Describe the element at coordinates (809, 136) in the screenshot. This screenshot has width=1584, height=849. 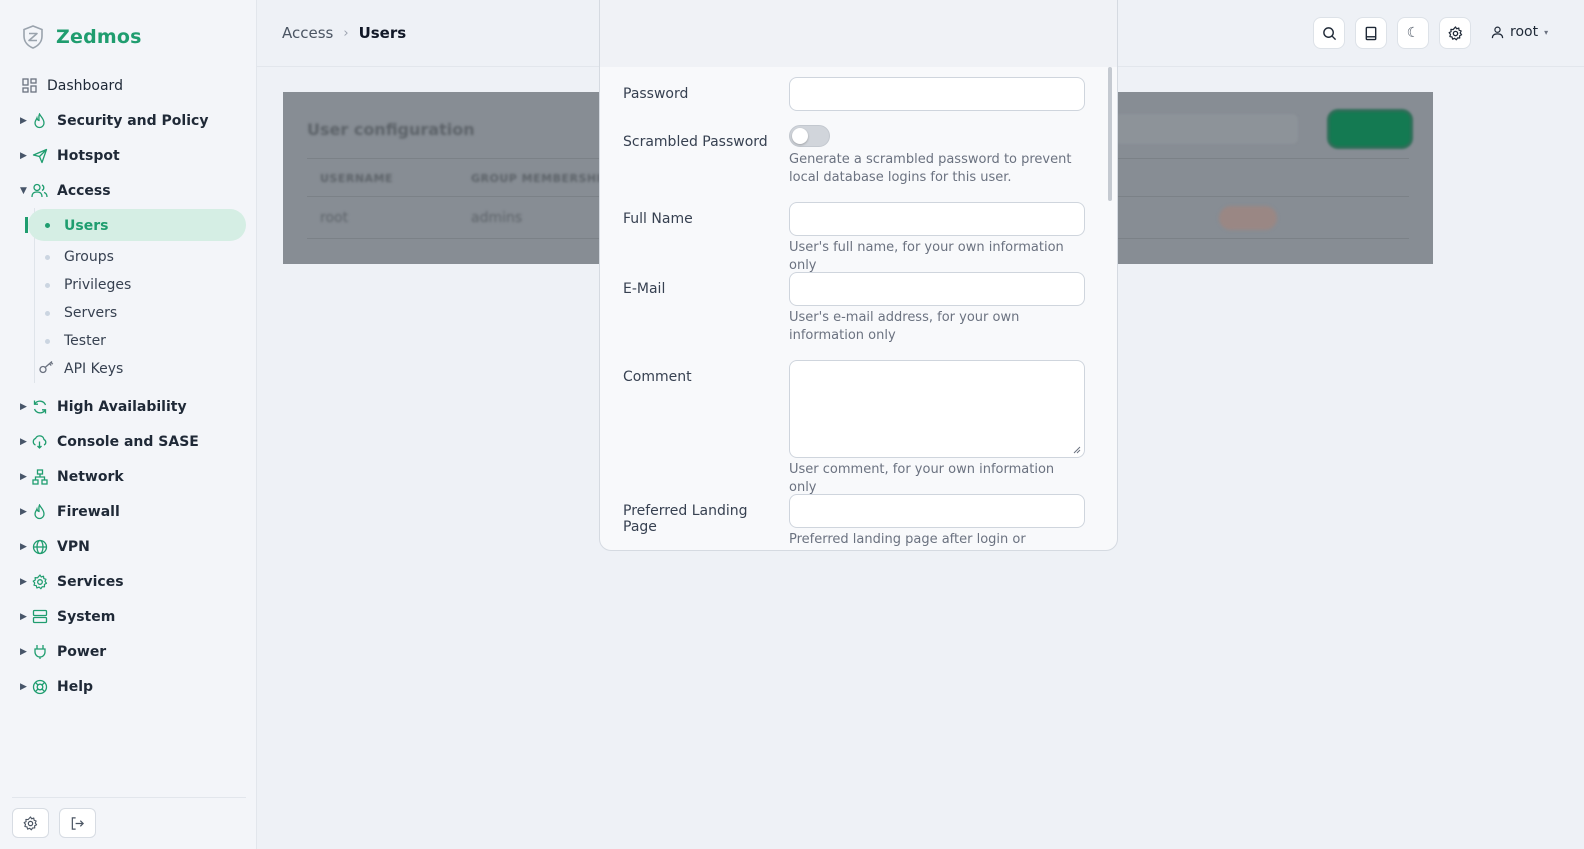
I see `scrambled-password-toggle` at that location.